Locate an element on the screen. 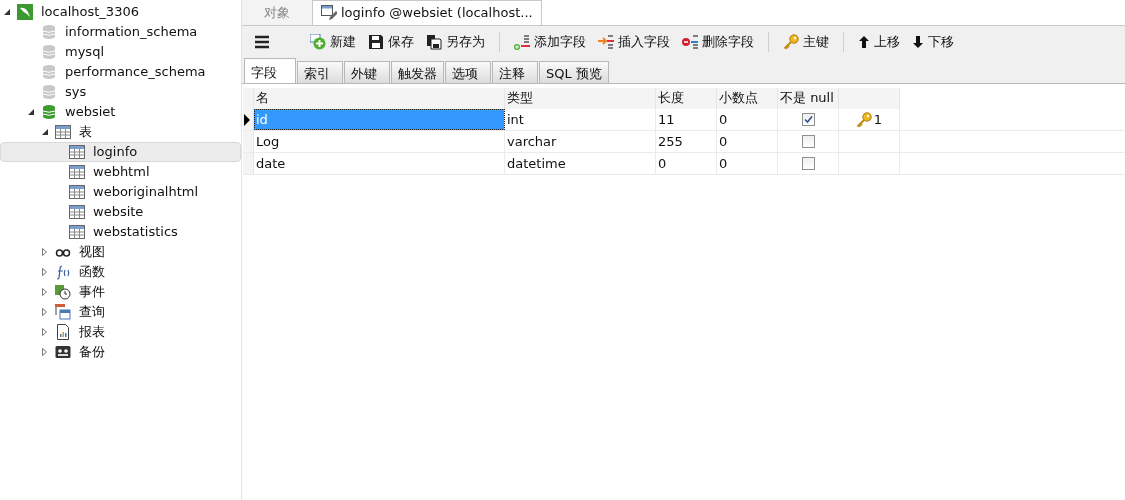 This screenshot has width=1125, height=500. toolbar-button: 下移 is located at coordinates (933, 42).